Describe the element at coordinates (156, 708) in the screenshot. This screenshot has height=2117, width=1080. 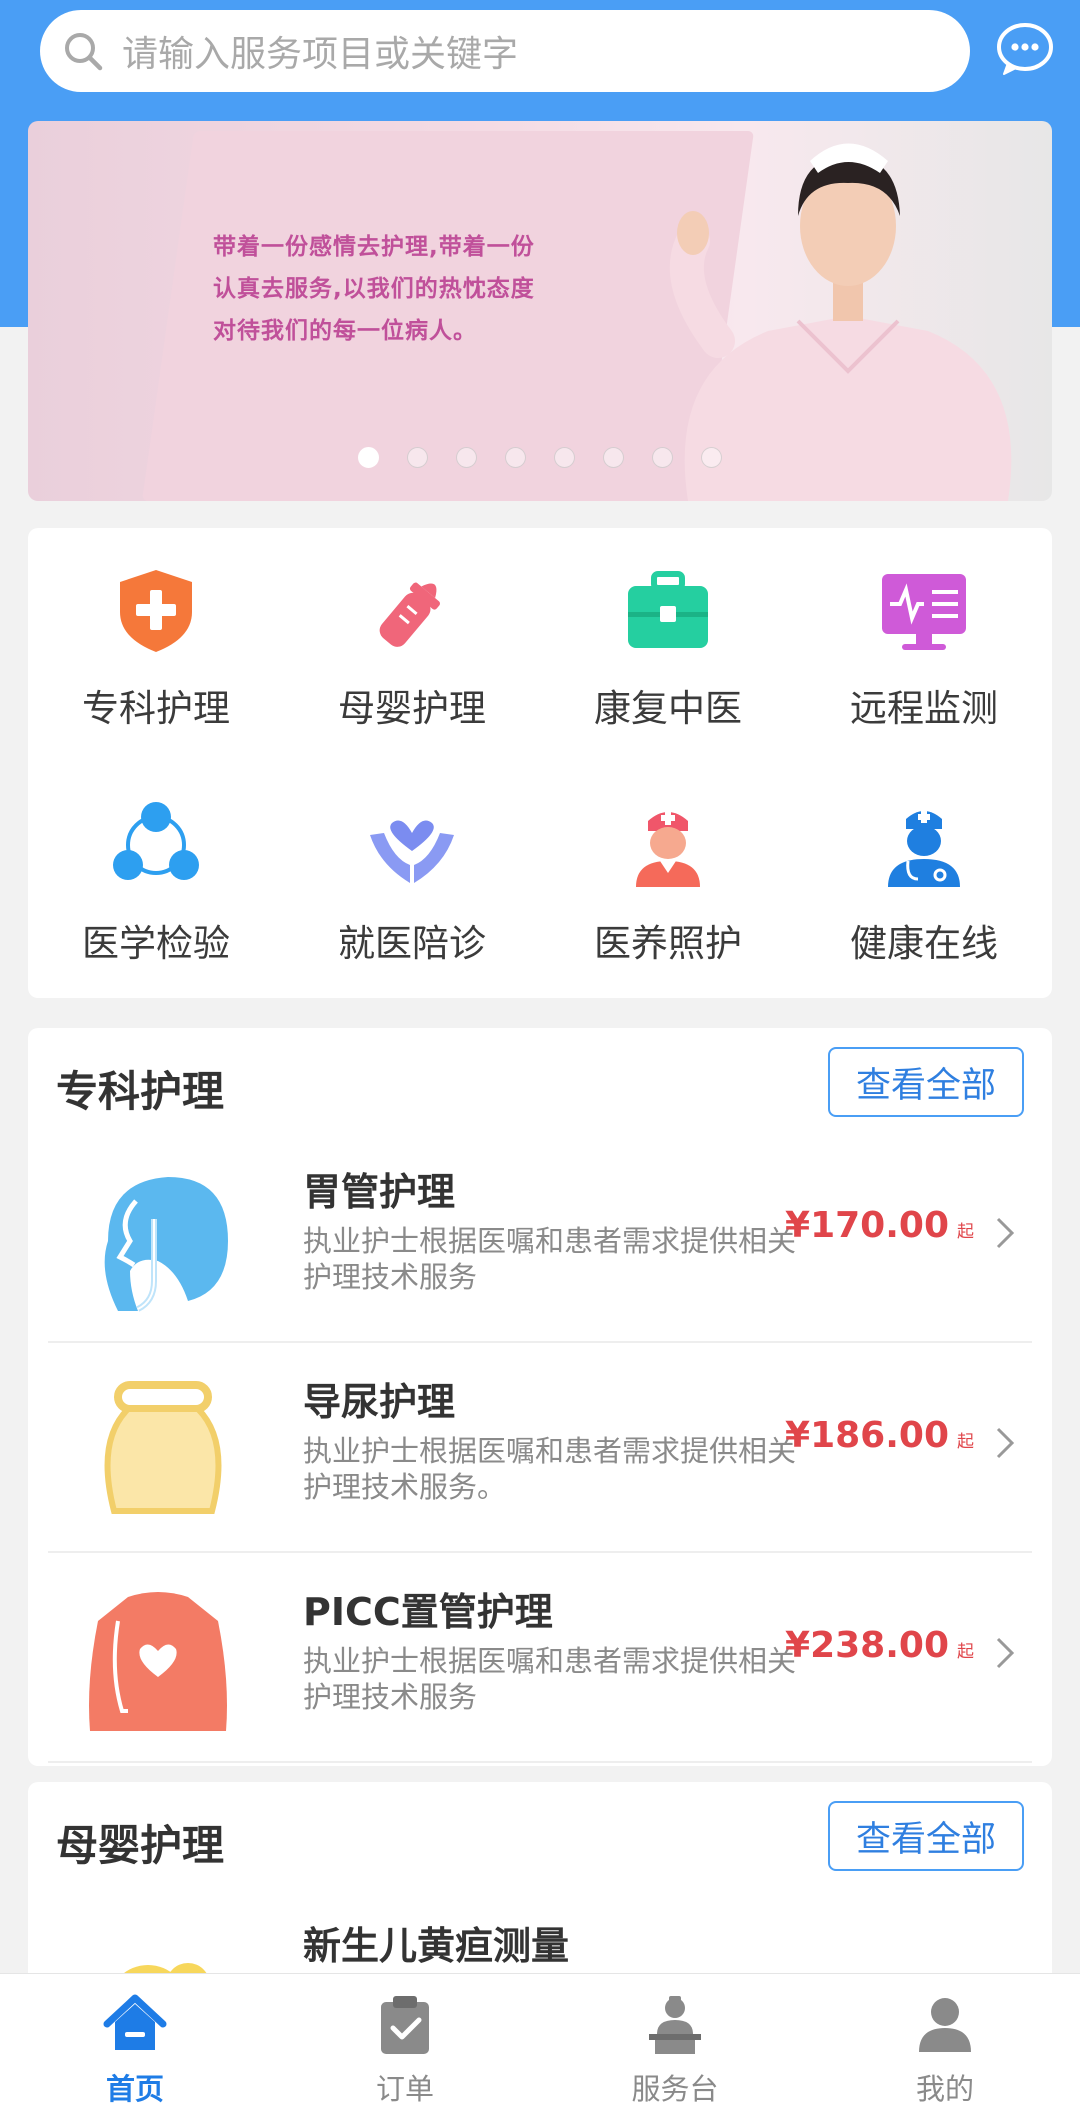
I see `category-label: 专科护理` at that location.